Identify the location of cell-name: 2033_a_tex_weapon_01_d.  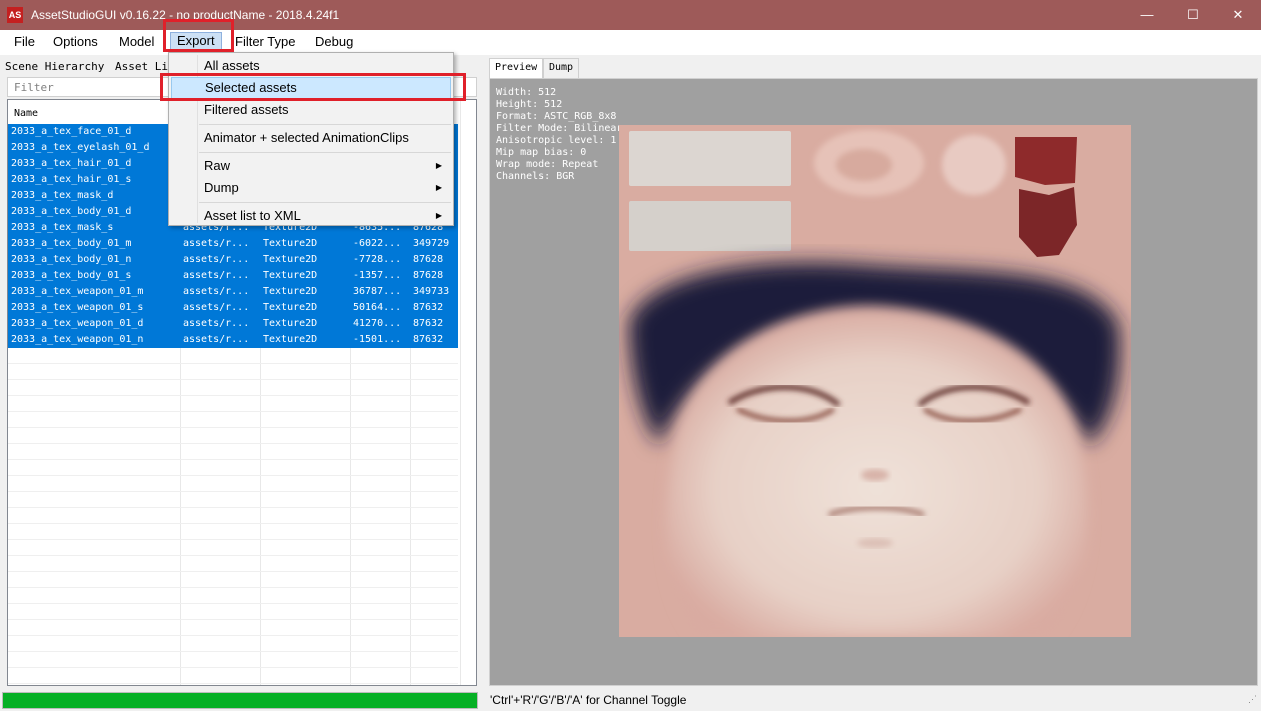
(77, 323).